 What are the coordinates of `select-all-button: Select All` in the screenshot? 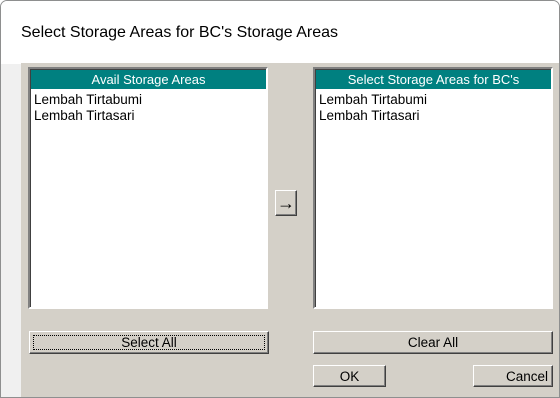 It's located at (149, 342).